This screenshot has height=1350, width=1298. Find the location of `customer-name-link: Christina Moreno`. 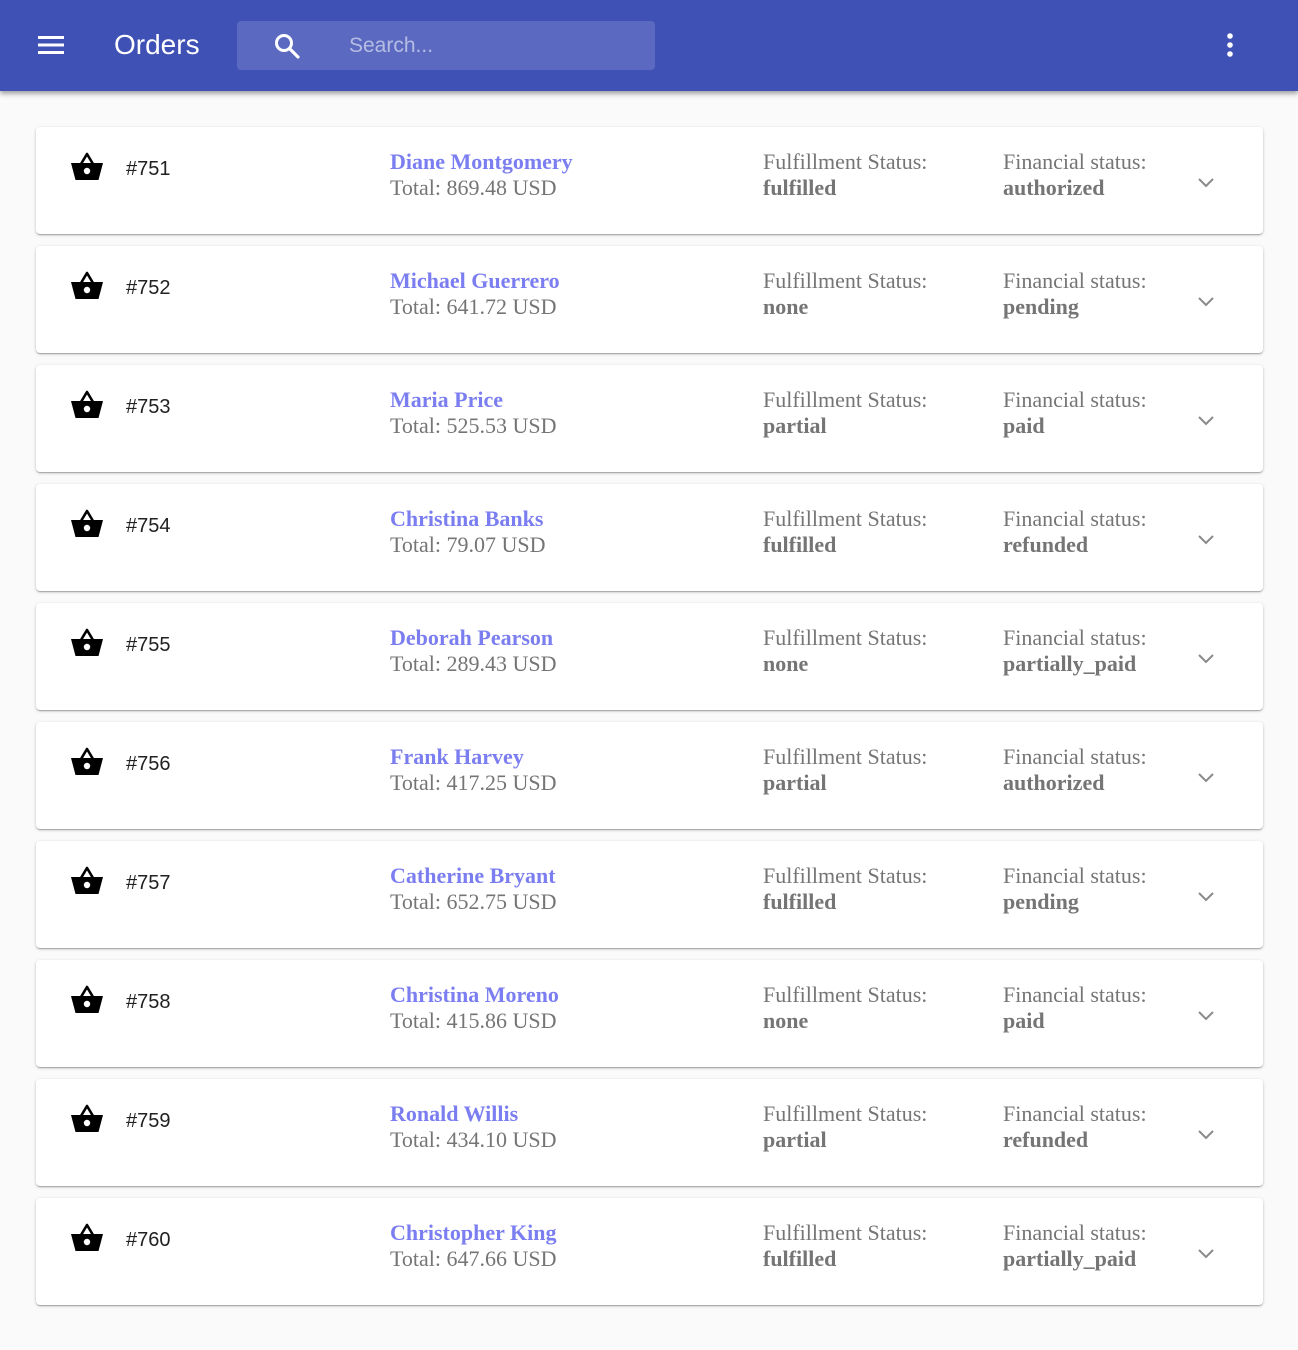

customer-name-link: Christina Moreno is located at coordinates (474, 995).